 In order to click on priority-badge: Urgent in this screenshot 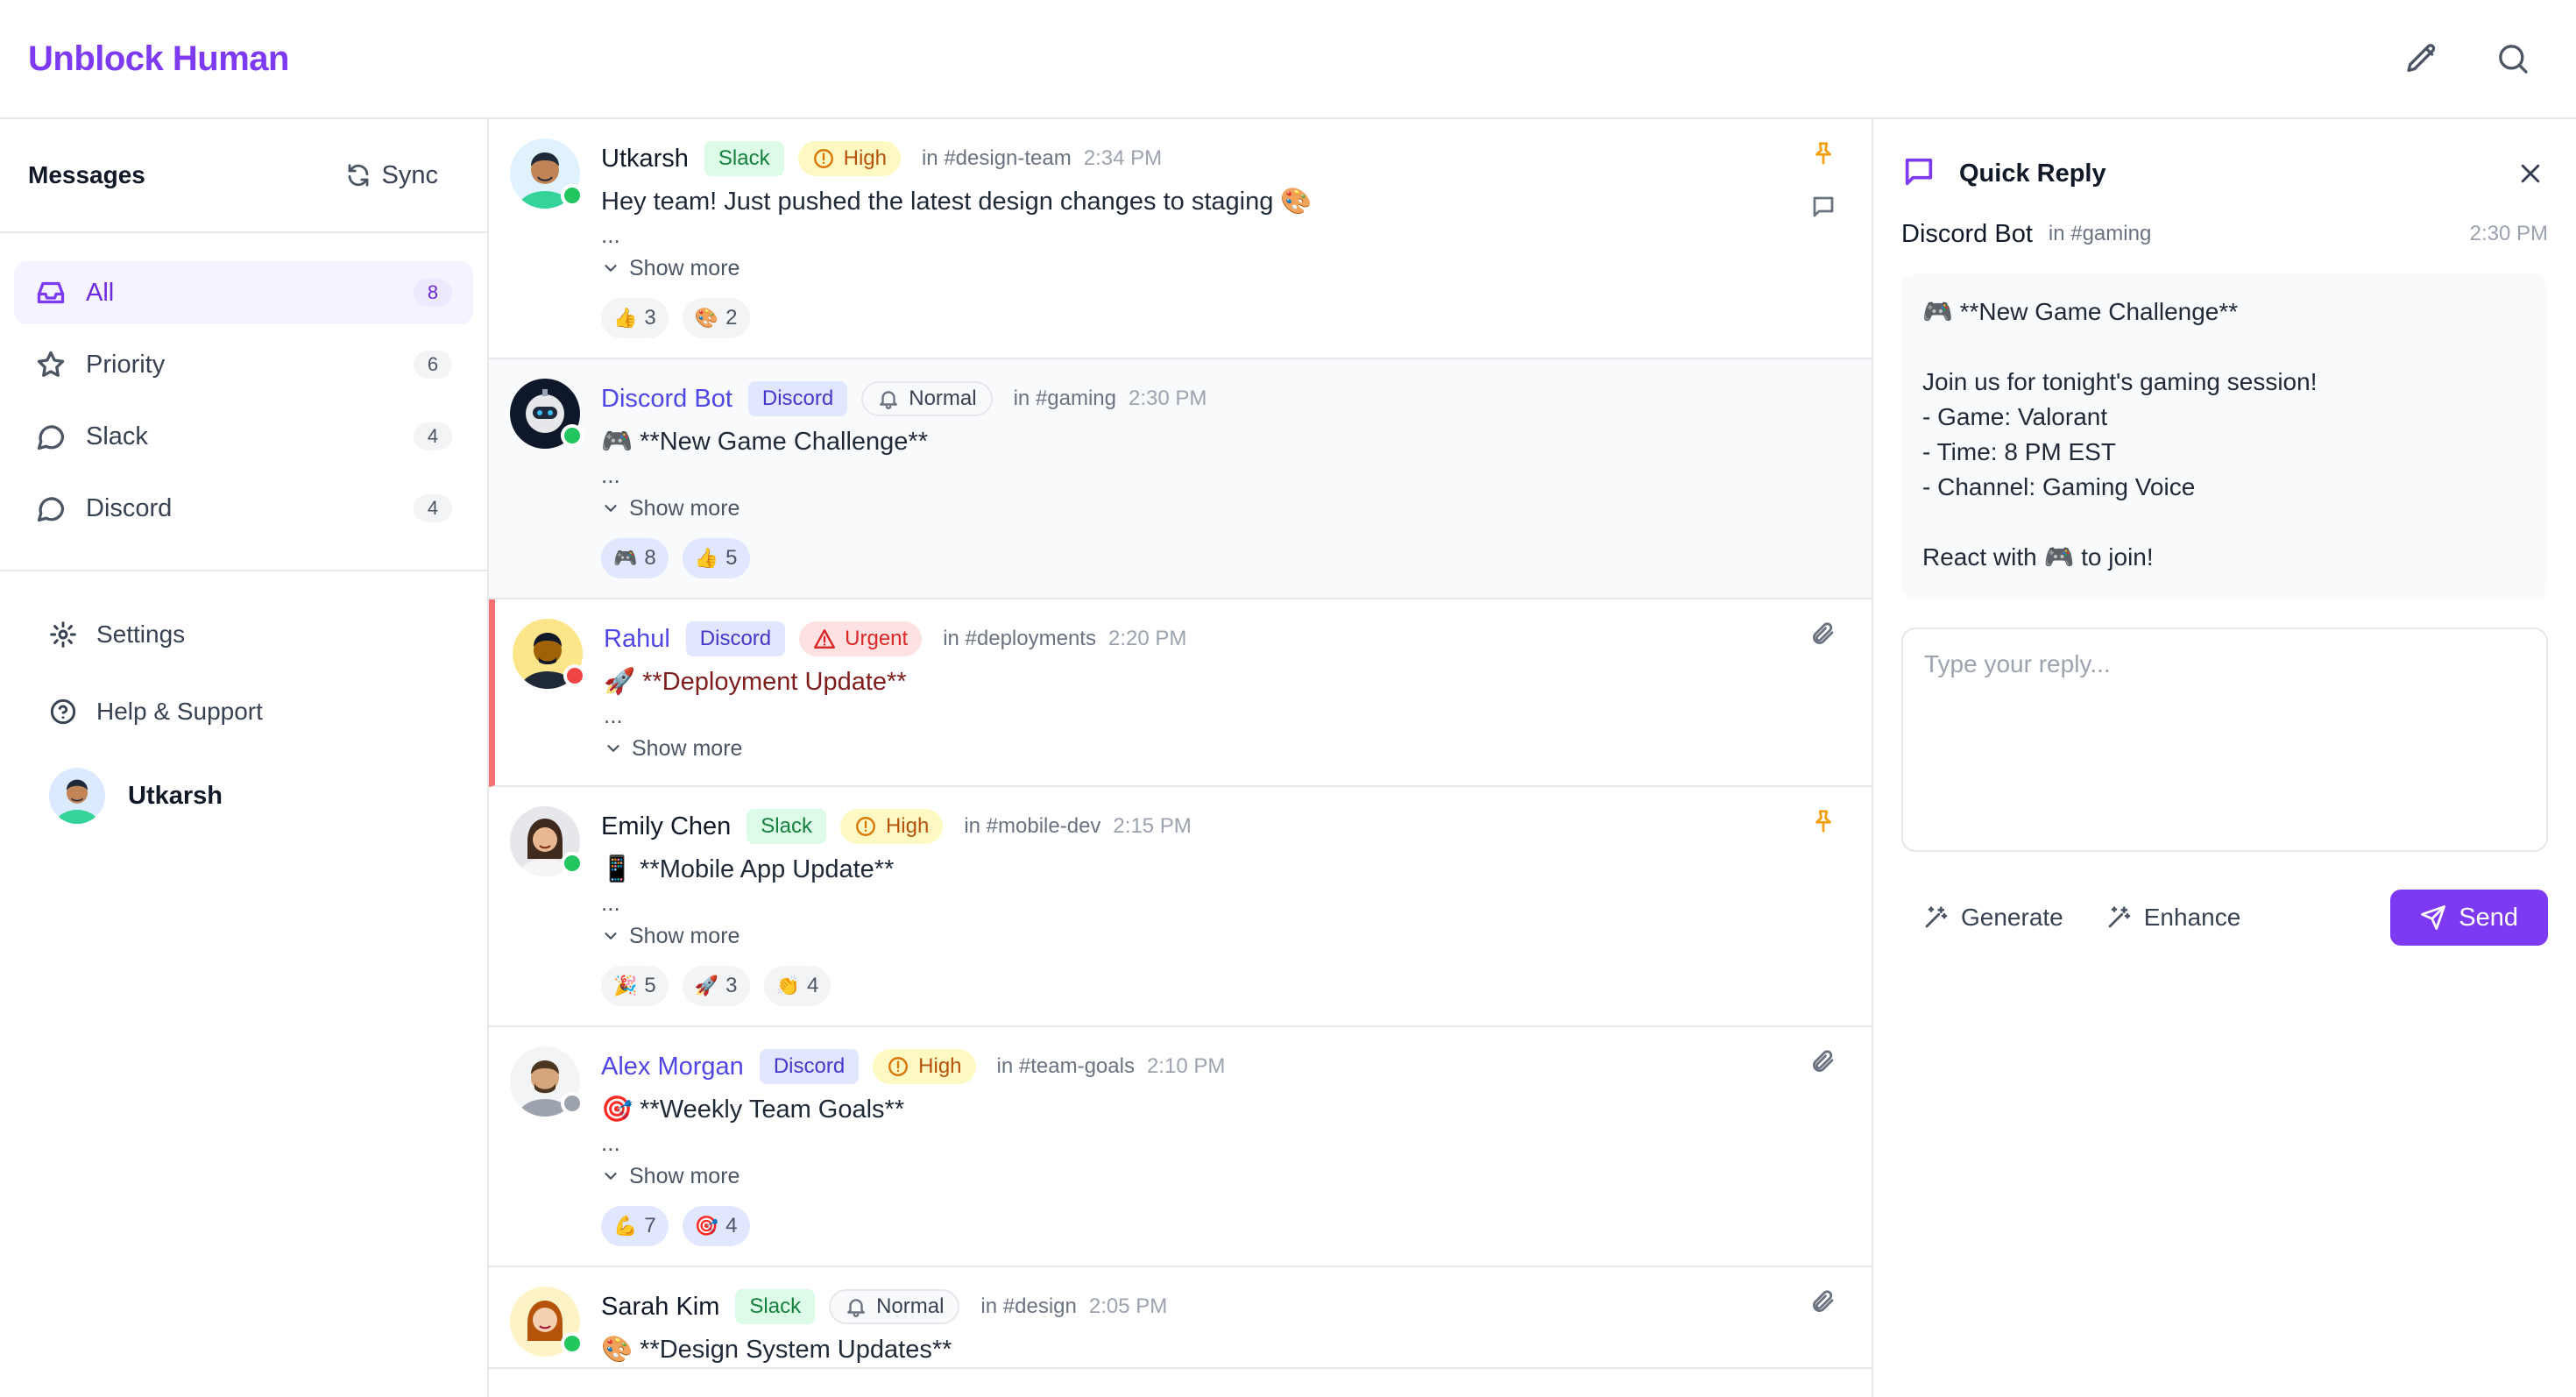, I will do `click(861, 639)`.